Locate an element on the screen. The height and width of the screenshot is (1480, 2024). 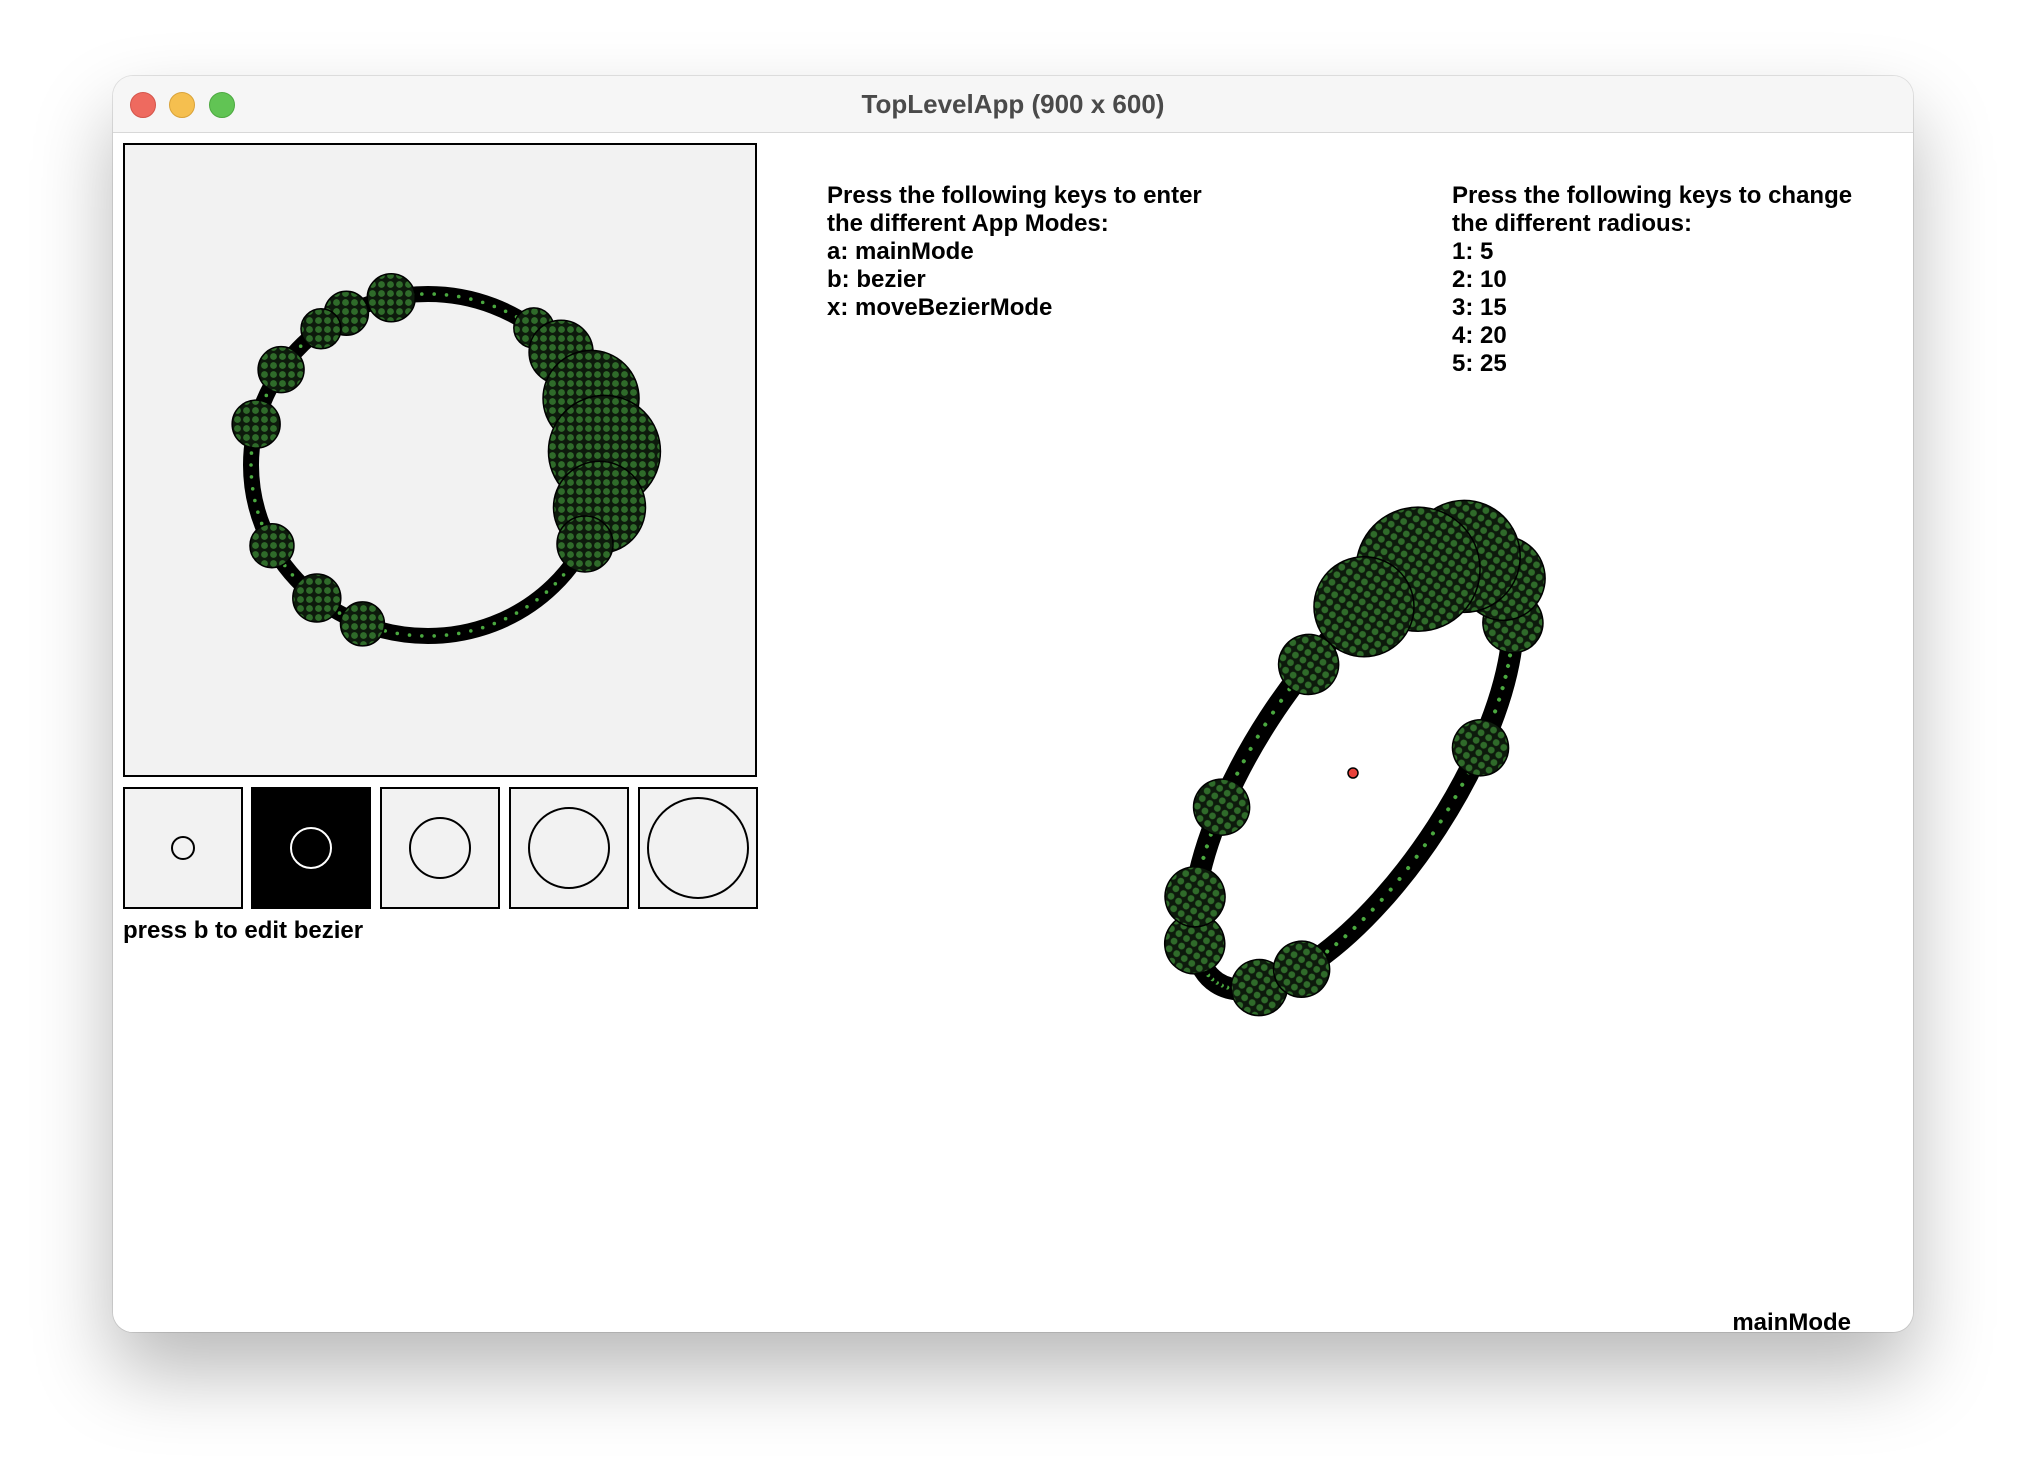
bezier-edit-hint: press b to edit bezier is located at coordinates (243, 930).